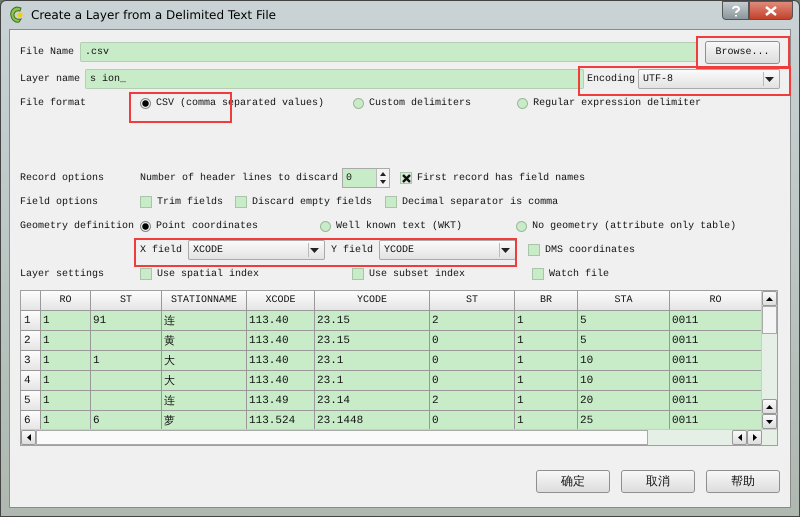 This screenshot has height=517, width=800. Describe the element at coordinates (409, 274) in the screenshot. I see `checkbox-option: Use subset index` at that location.